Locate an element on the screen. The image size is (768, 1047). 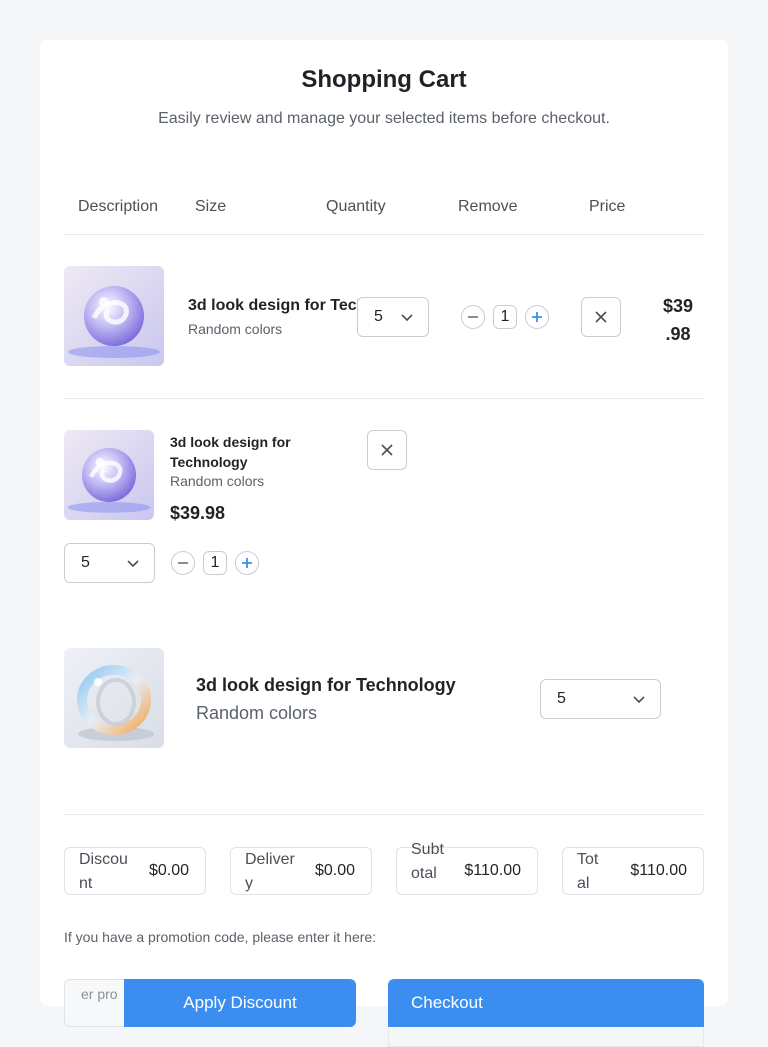
summary-divider is located at coordinates (384, 814).